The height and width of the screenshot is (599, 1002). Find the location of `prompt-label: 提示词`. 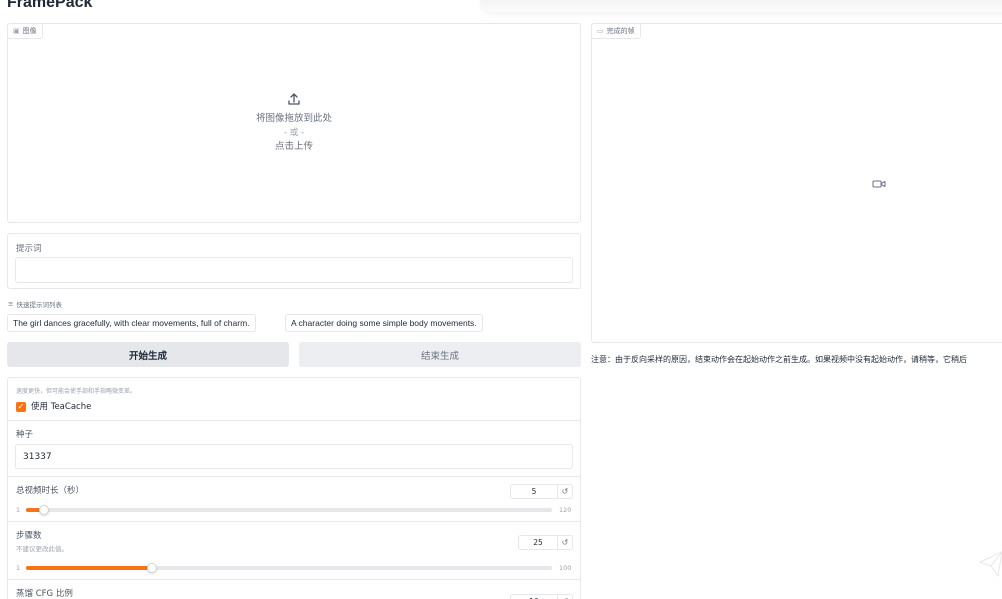

prompt-label: 提示词 is located at coordinates (29, 249).